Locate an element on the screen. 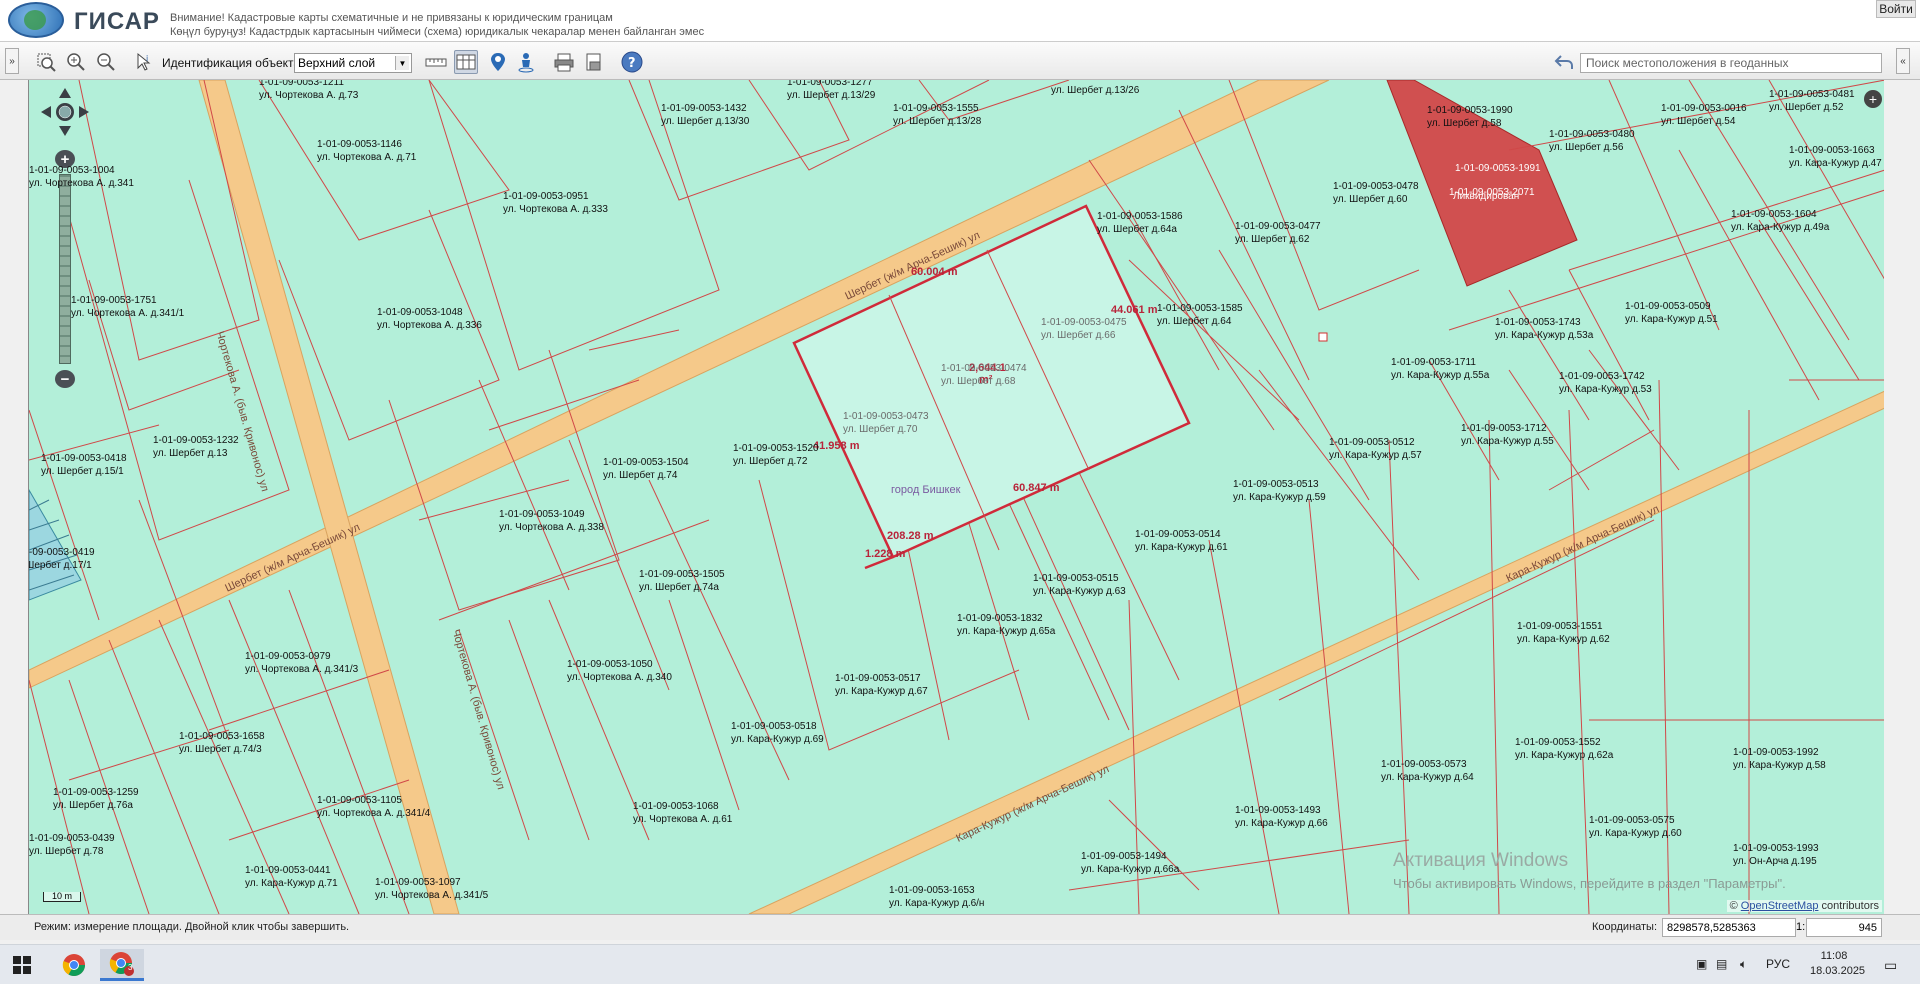  parcel-label: 1-01-09-0053-0509 ул. Кара-Кужур д.51 is located at coordinates (1671, 313).